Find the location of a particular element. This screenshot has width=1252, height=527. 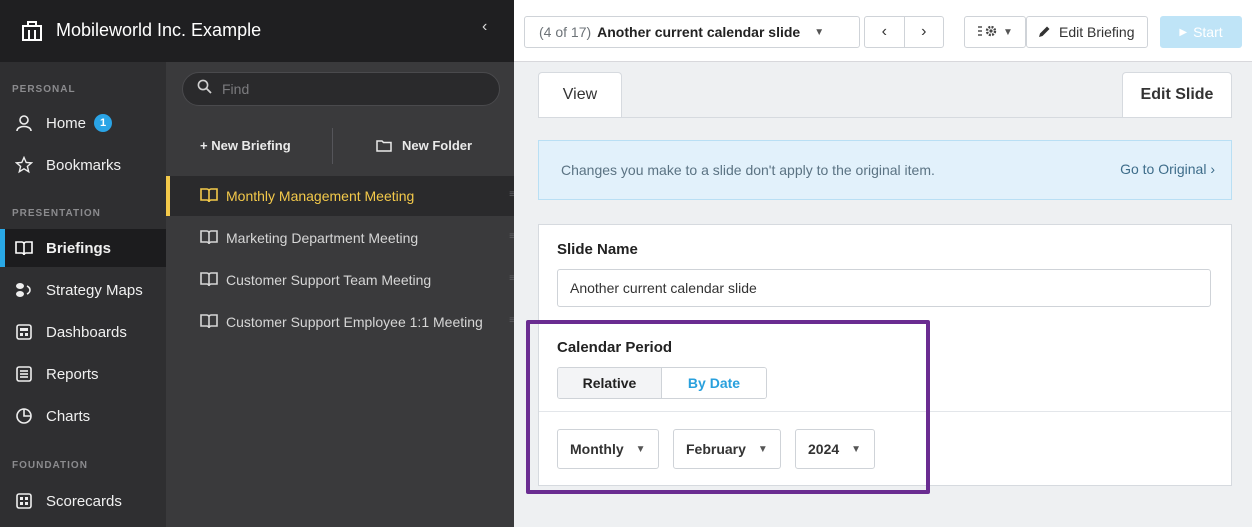

nav-item-label: Scorecards is located at coordinates (84, 501).